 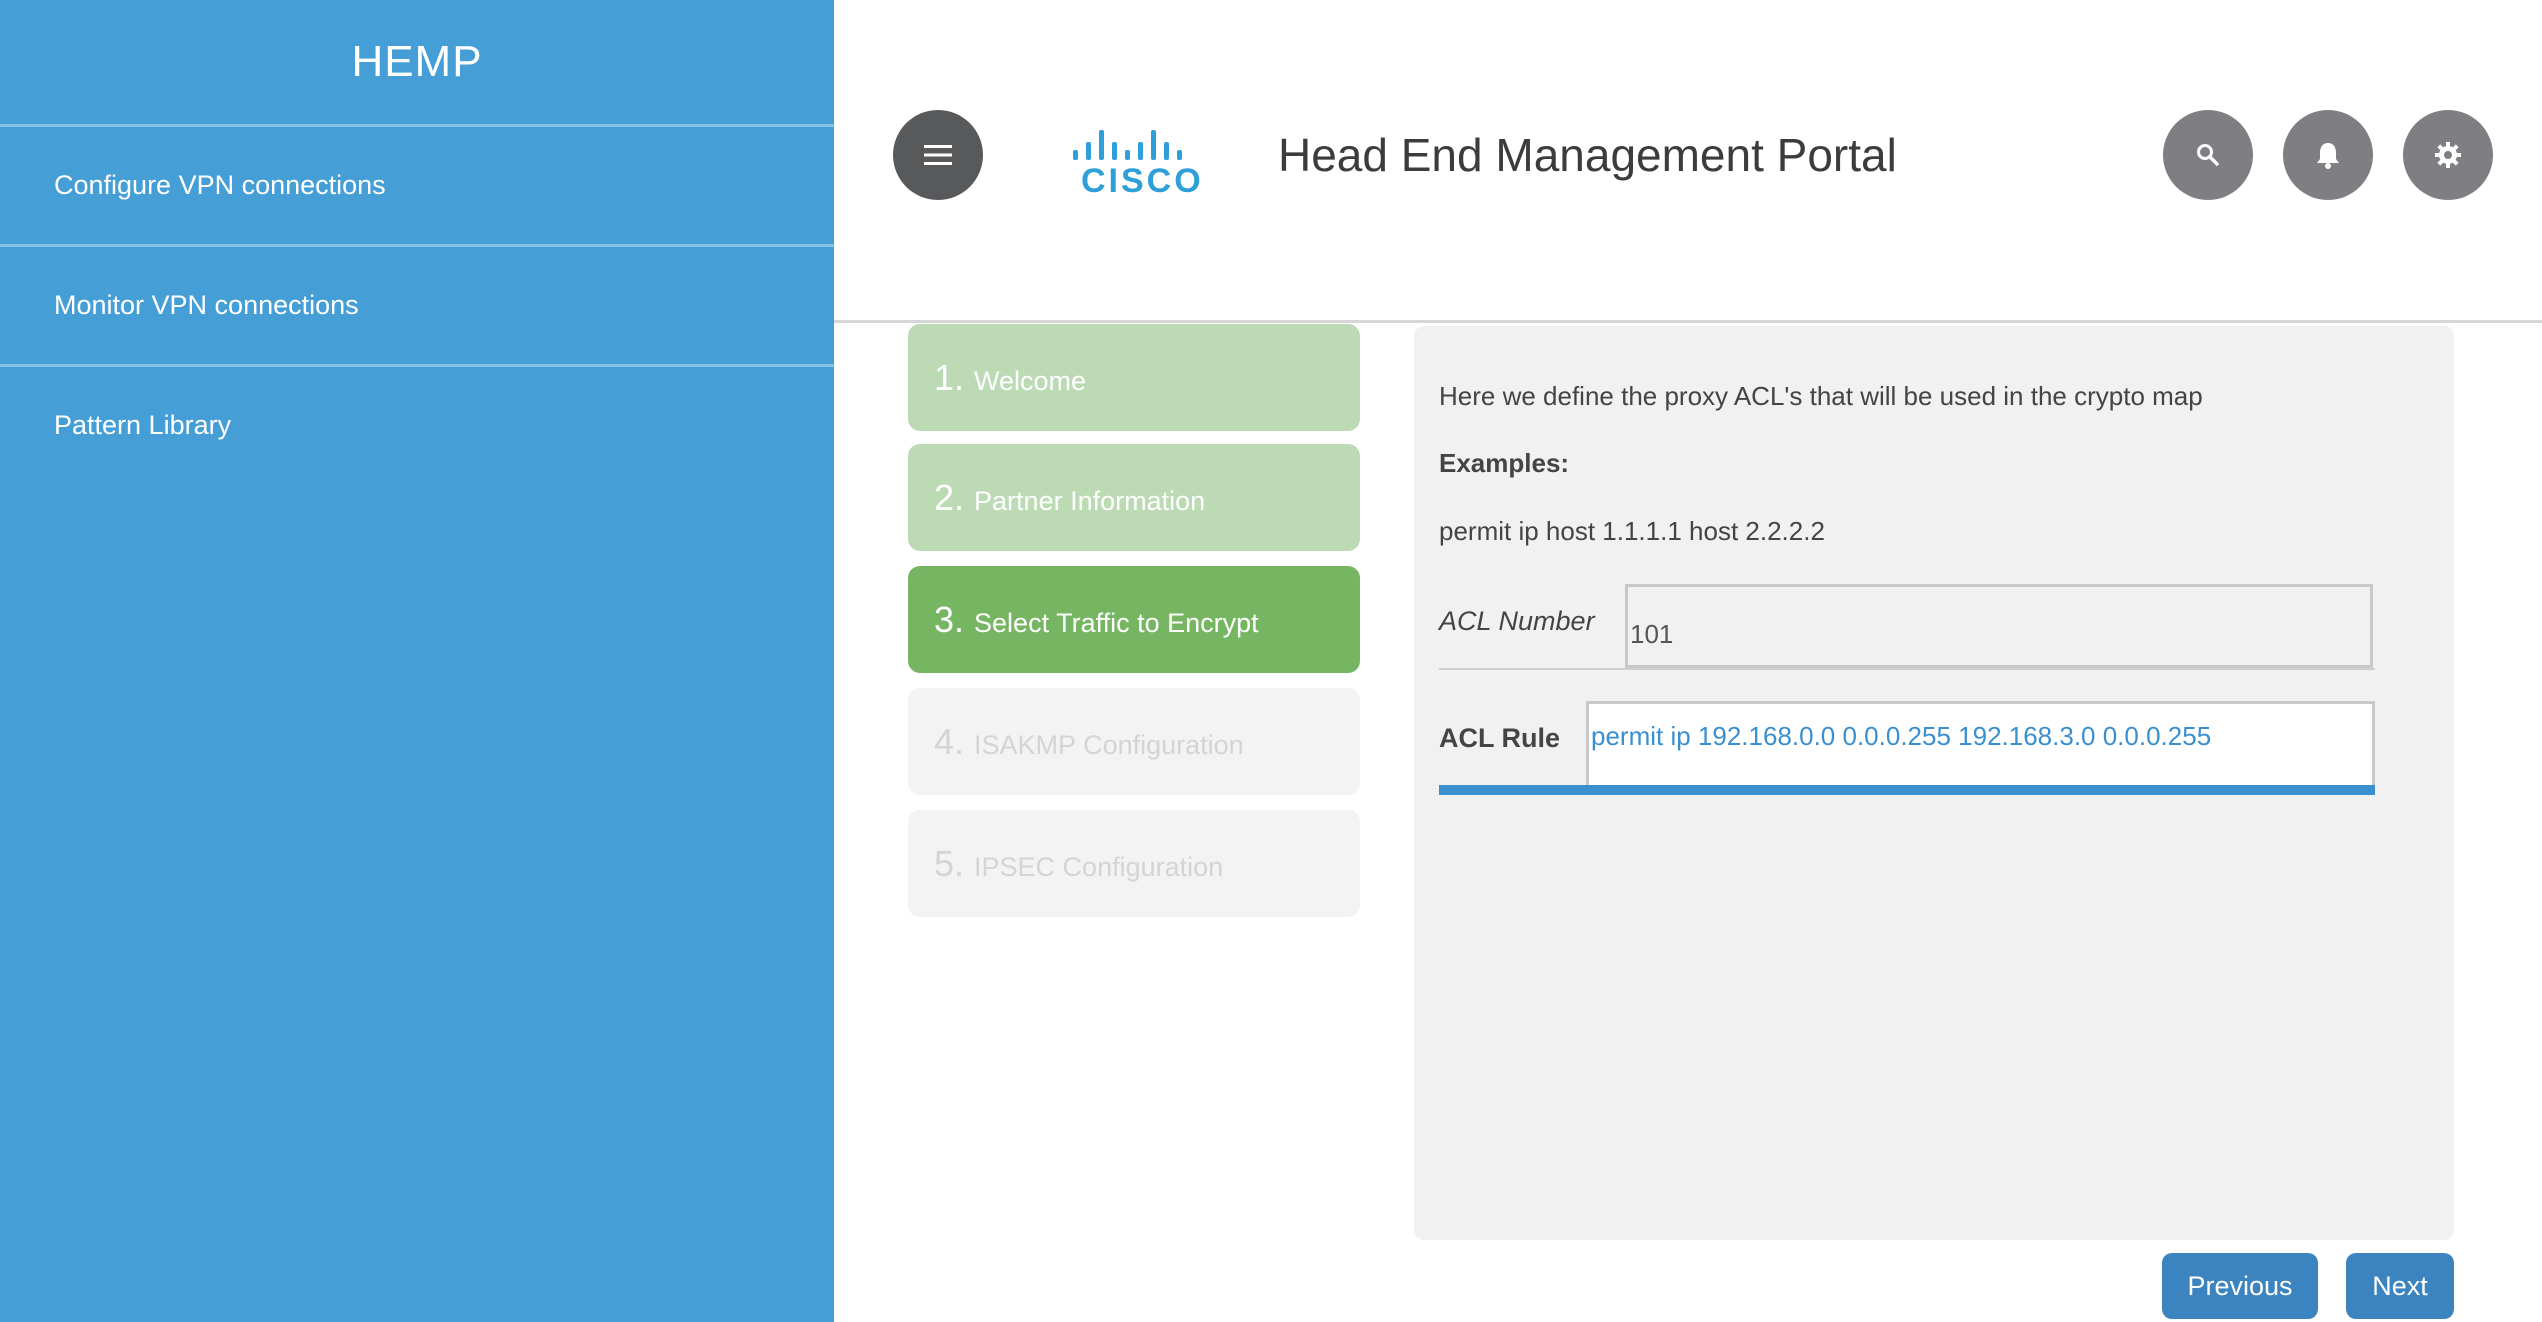 I want to click on step-label: Welcome, so click(x=1030, y=381).